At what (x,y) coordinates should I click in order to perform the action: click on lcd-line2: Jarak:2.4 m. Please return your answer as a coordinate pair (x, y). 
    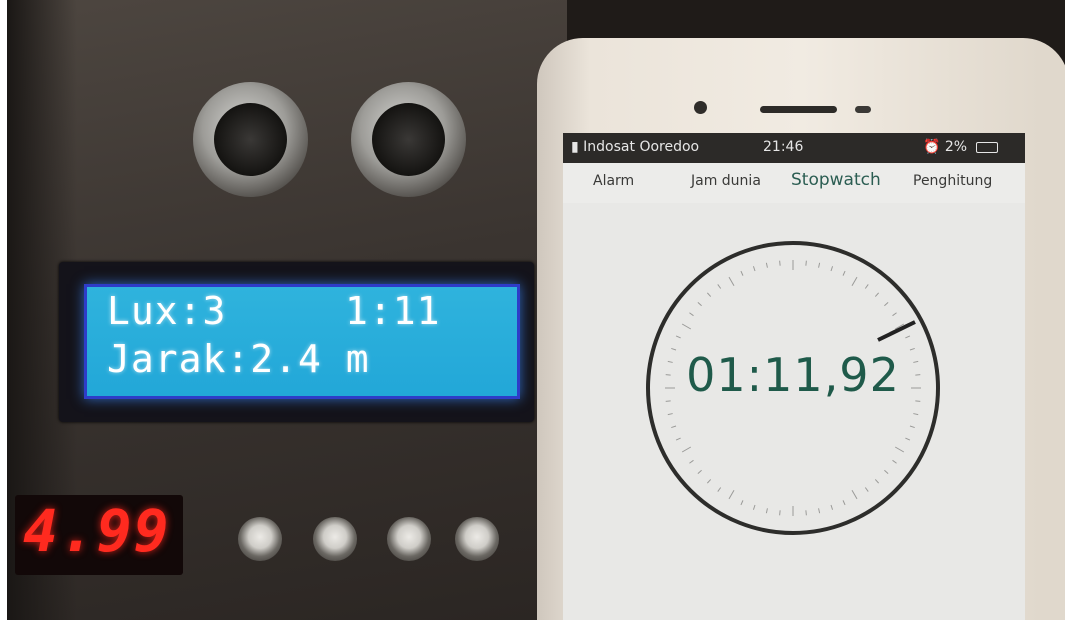
    Looking at the image, I should click on (238, 359).